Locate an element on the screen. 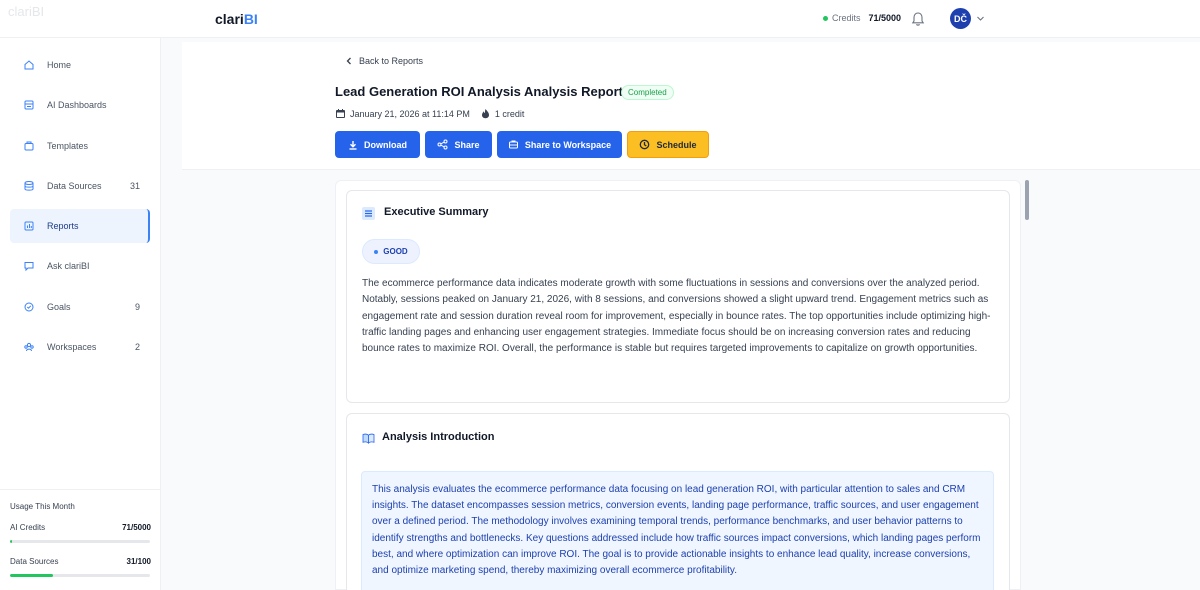 The width and height of the screenshot is (1200, 590). report-credits: 1 credit is located at coordinates (509, 113).